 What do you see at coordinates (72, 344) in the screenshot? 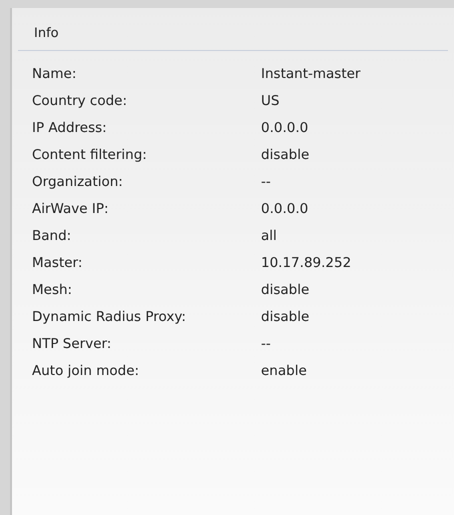
I see `field-label: NTP Server:` at bounding box center [72, 344].